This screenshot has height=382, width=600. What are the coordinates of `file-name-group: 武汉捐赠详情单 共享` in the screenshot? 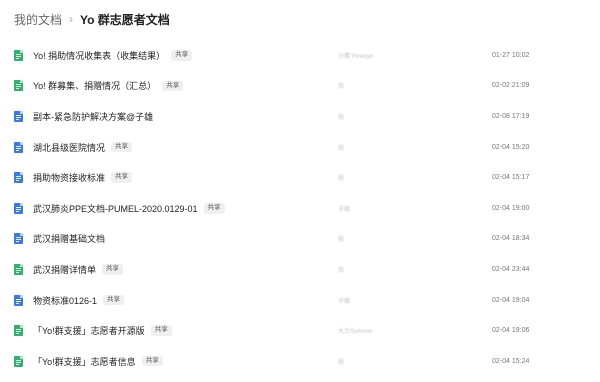 It's located at (78, 269).